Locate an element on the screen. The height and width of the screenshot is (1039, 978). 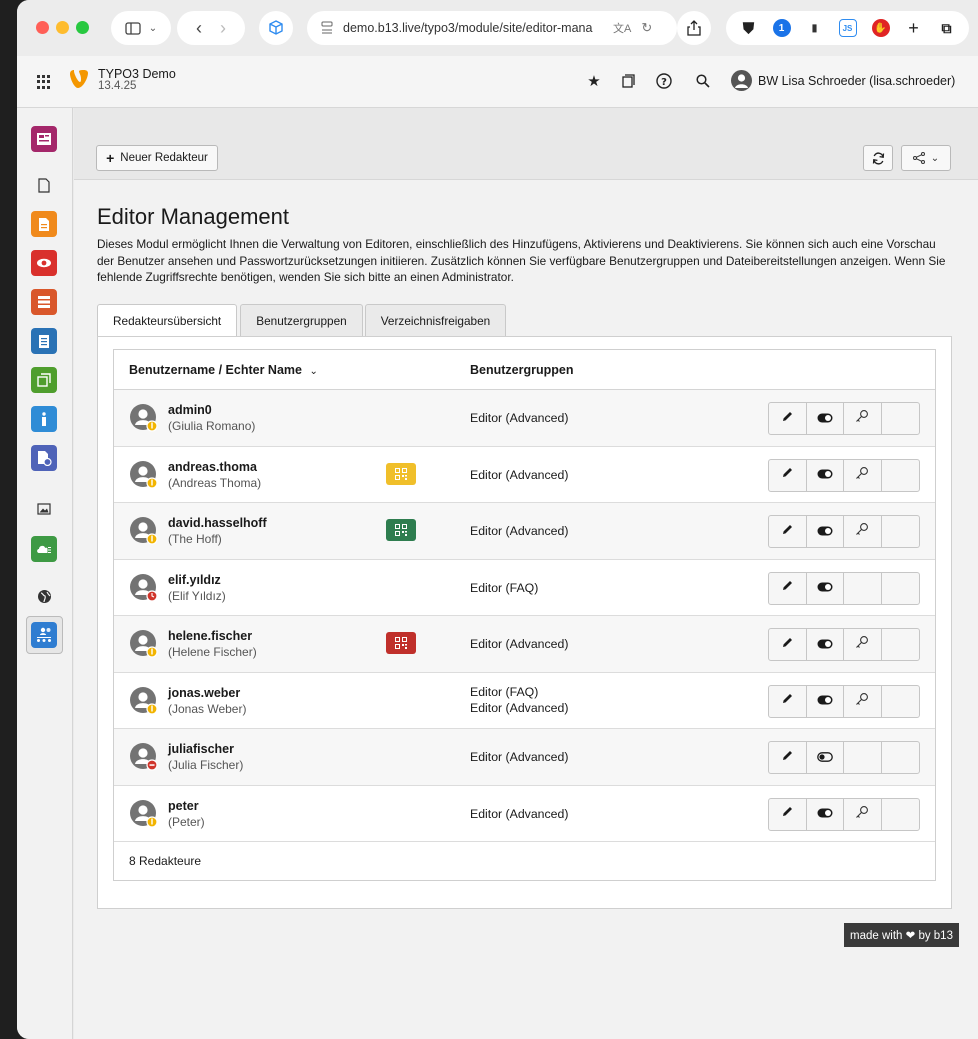
new-tab-icon: + is located at coordinates (914, 28).